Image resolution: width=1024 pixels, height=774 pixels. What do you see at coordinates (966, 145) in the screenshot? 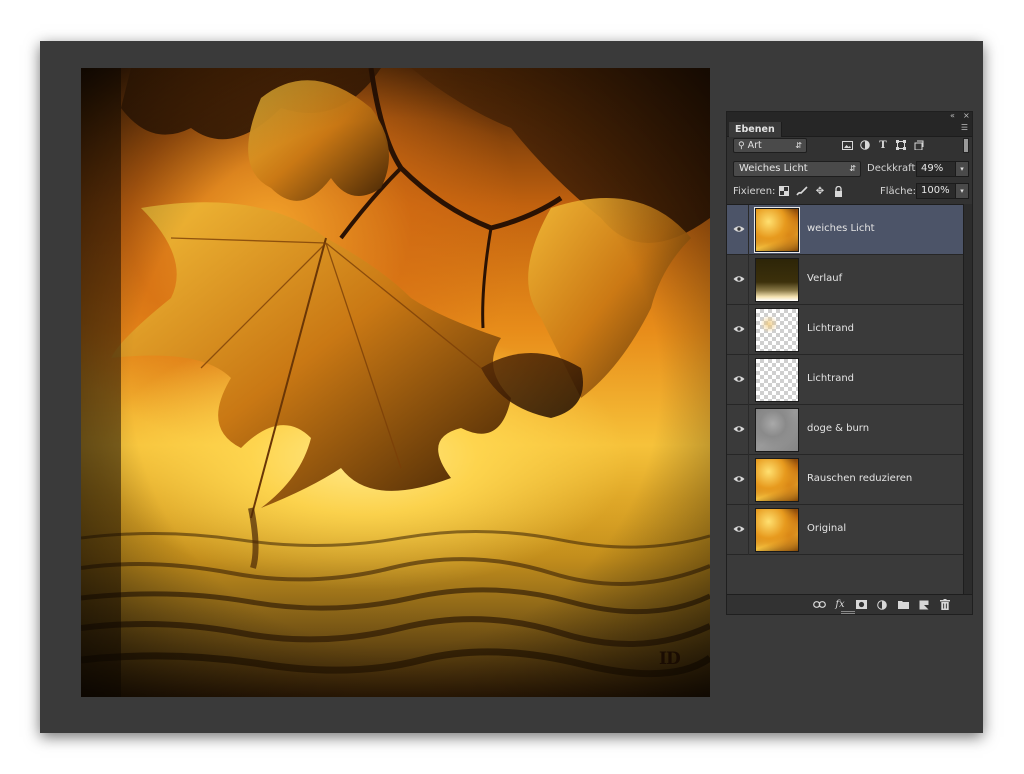
I see `filter-toggle` at bounding box center [966, 145].